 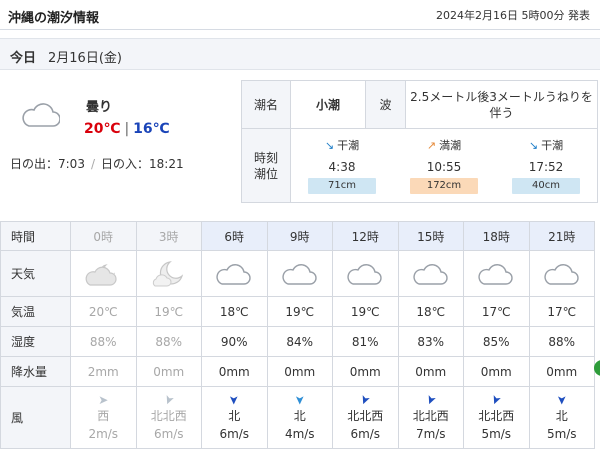 I want to click on wind-speed: 5m/s, so click(x=561, y=434).